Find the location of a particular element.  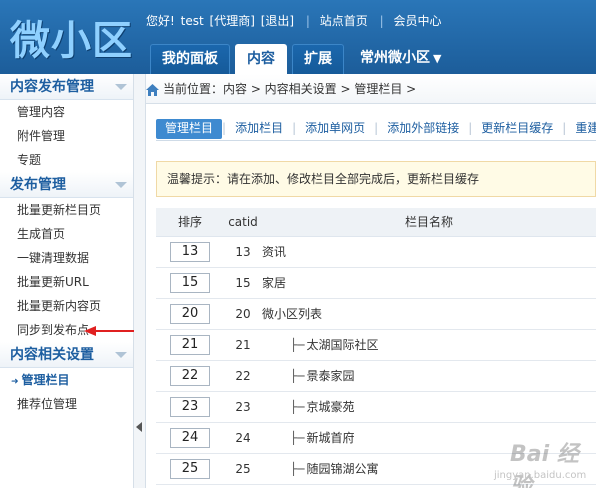

member-center-link: 会员中心 is located at coordinates (418, 21).